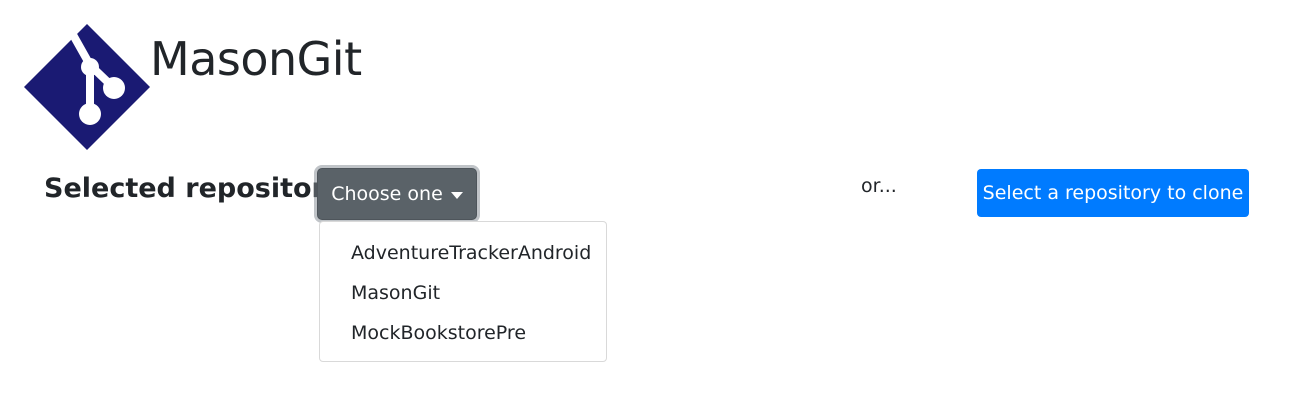  Describe the element at coordinates (199, 188) in the screenshot. I see `selected-repository-label: Selected repository:` at that location.